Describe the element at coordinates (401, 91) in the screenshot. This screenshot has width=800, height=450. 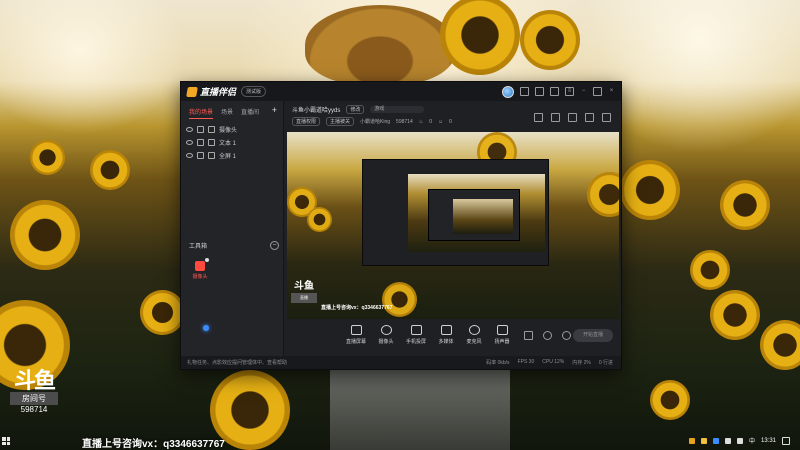
I see `title-bar: 直播伴侣 测试版 ≡ − ×` at that location.